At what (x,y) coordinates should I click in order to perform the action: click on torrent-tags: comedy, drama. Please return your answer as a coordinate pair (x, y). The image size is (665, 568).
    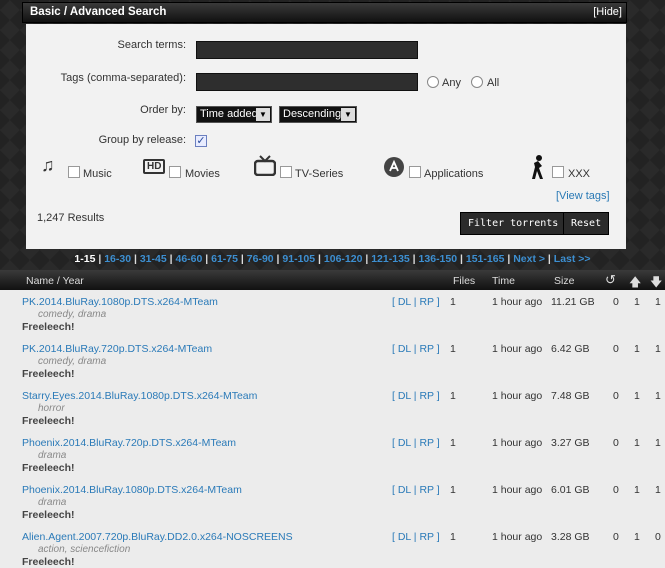
    Looking at the image, I should click on (72, 361).